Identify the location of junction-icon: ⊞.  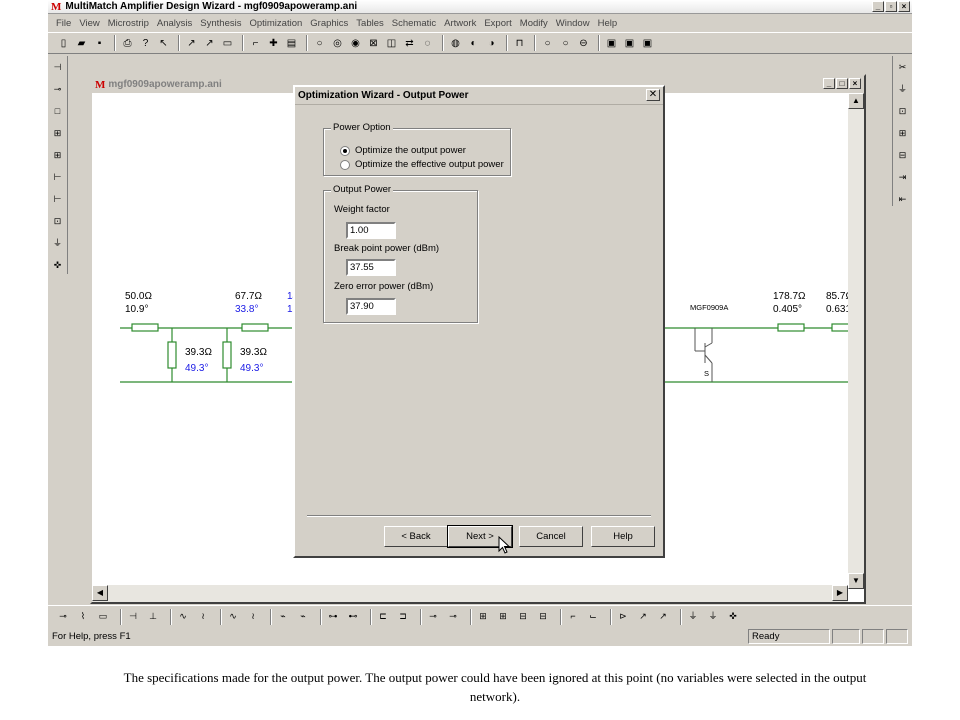
(483, 616).